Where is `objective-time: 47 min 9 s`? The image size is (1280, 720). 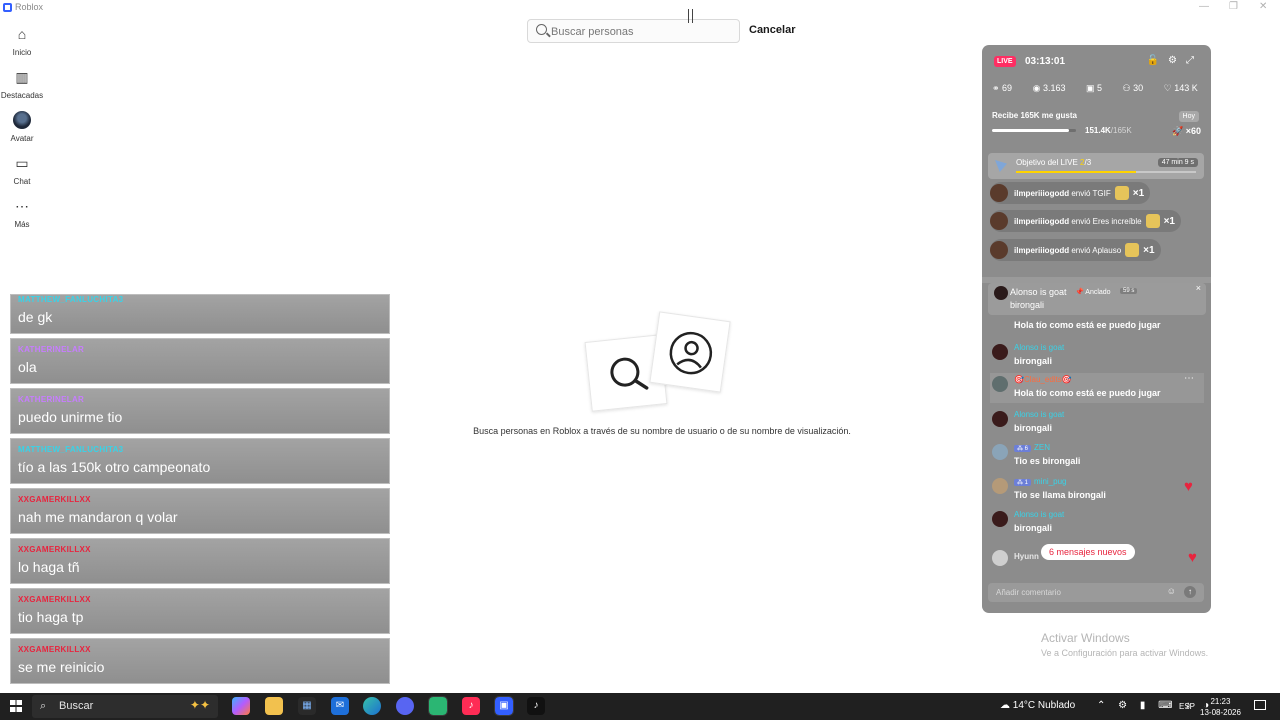
objective-time: 47 min 9 s is located at coordinates (1177, 162).